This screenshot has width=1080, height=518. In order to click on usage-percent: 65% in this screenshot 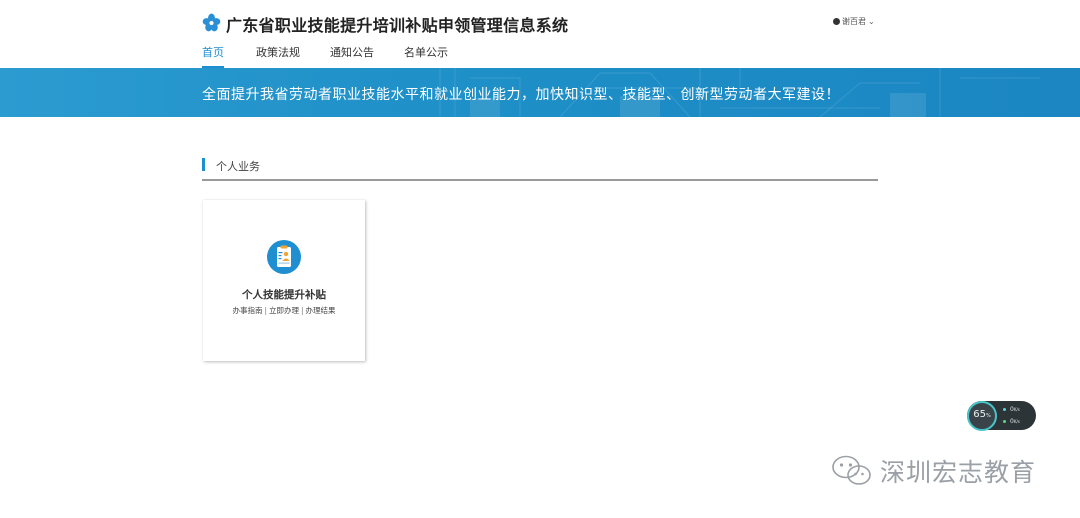, I will do `click(982, 414)`.